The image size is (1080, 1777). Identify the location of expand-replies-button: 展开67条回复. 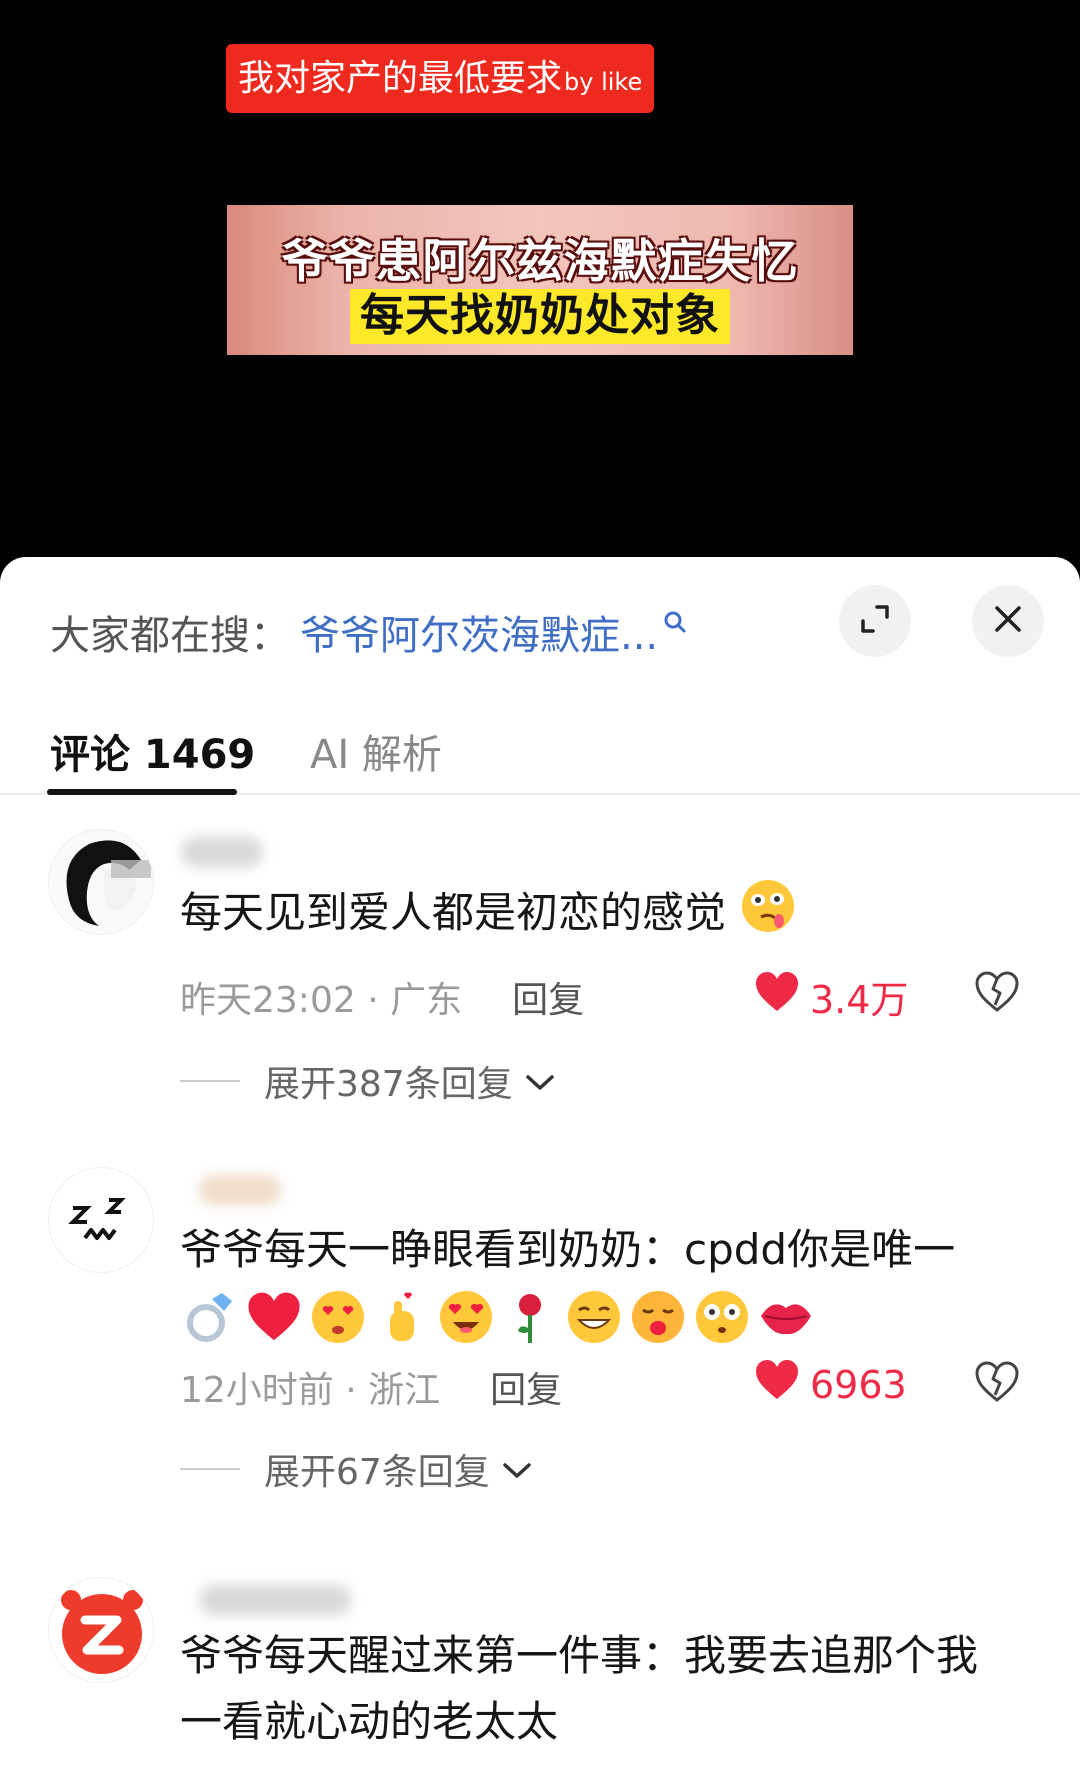
(356, 1469).